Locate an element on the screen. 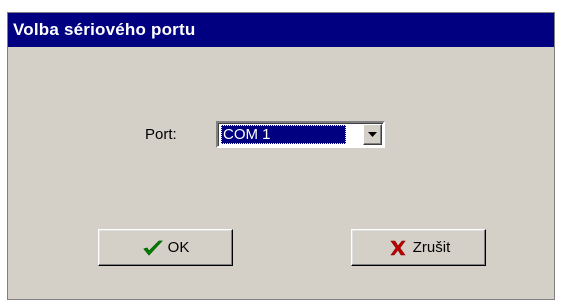 This screenshot has height=305, width=561. cancel-button: Zrušit is located at coordinates (418, 247).